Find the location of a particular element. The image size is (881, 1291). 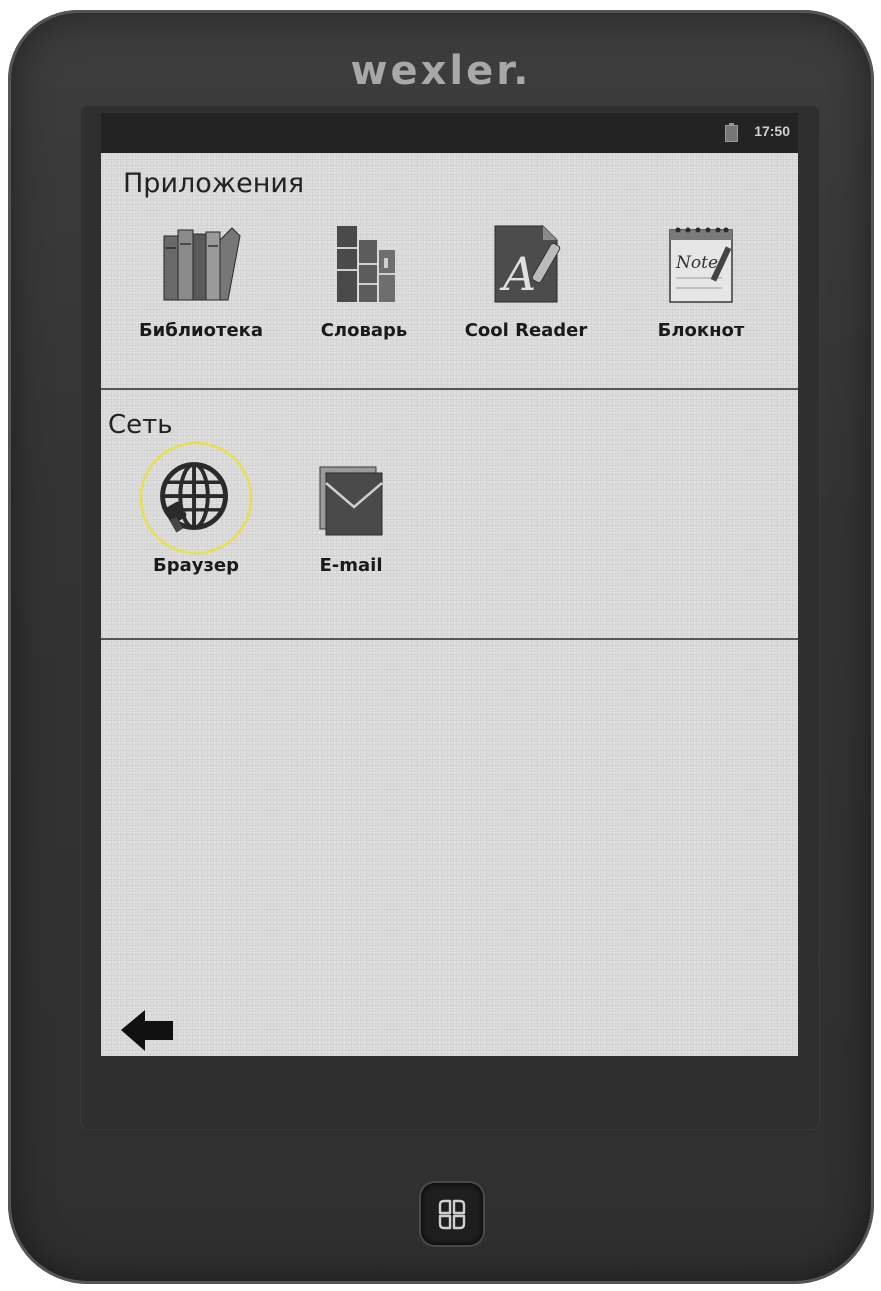

app-dictionary: Словарь is located at coordinates (364, 279).